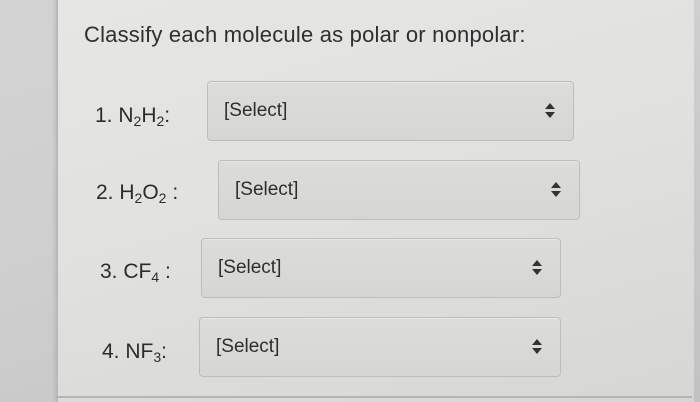 Image resolution: width=700 pixels, height=402 pixels. I want to click on select-dropdown-3: [Select], so click(381, 268).